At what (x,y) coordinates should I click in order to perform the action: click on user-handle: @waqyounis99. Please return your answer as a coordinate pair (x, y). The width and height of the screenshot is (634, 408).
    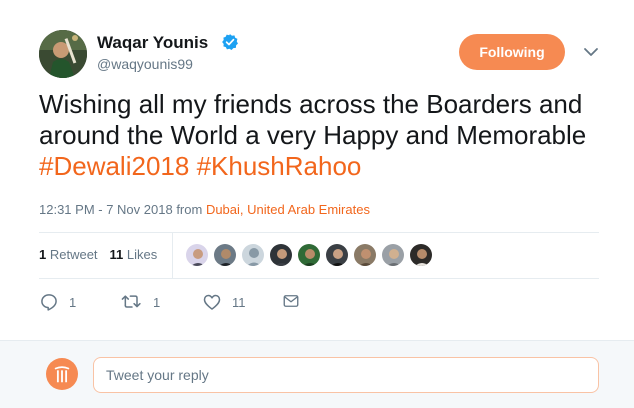
    Looking at the image, I should click on (145, 64).